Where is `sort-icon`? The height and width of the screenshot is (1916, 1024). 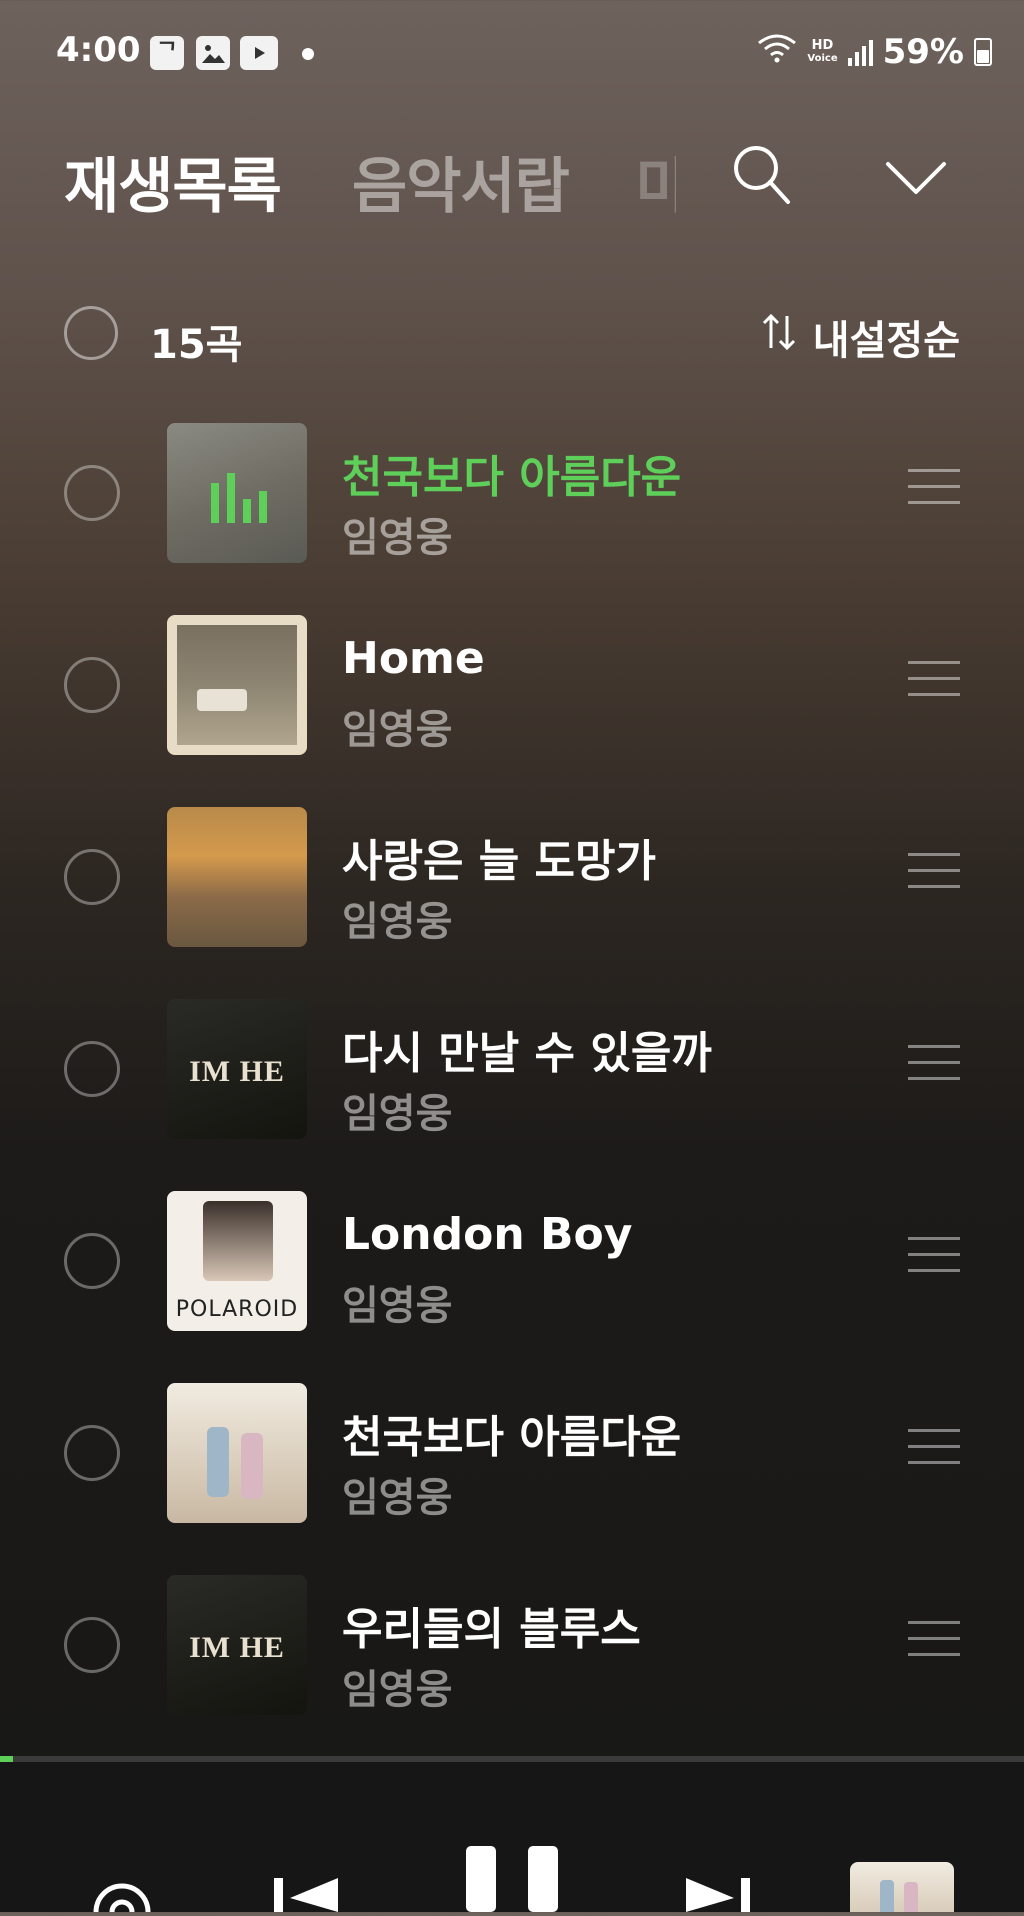
sort-icon is located at coordinates (779, 337).